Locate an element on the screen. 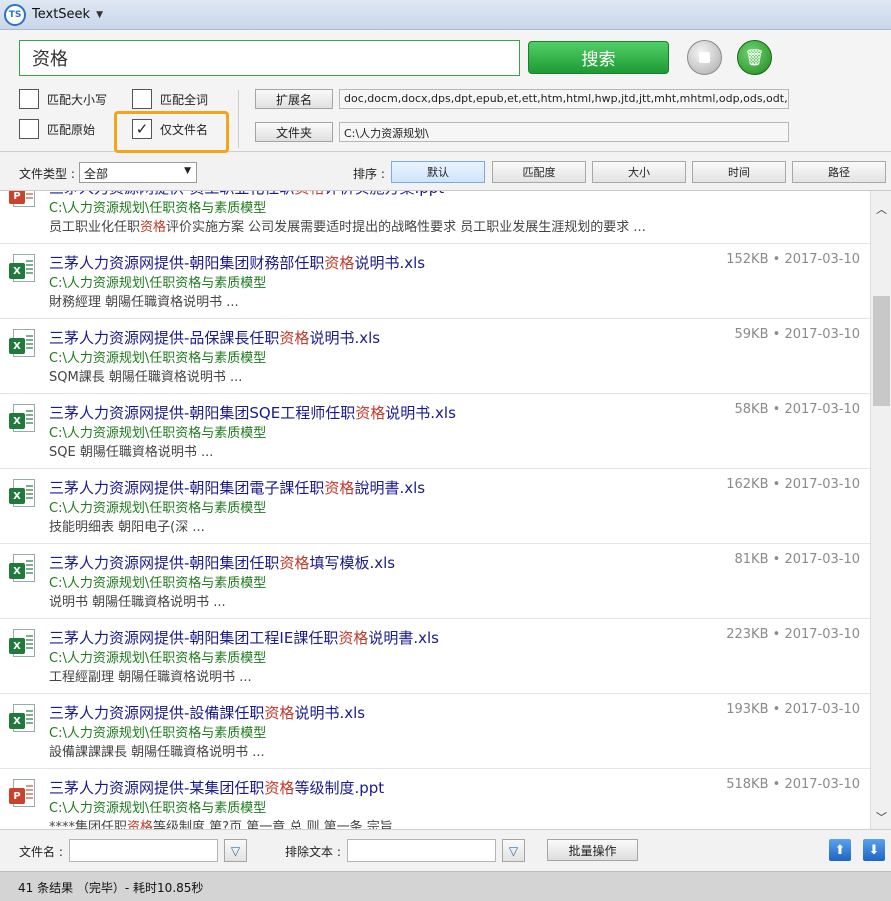 This screenshot has width=891, height=901. result-title: 三茅人力资源网提供-朝阳集团任职资格填写模板.xls is located at coordinates (222, 562).